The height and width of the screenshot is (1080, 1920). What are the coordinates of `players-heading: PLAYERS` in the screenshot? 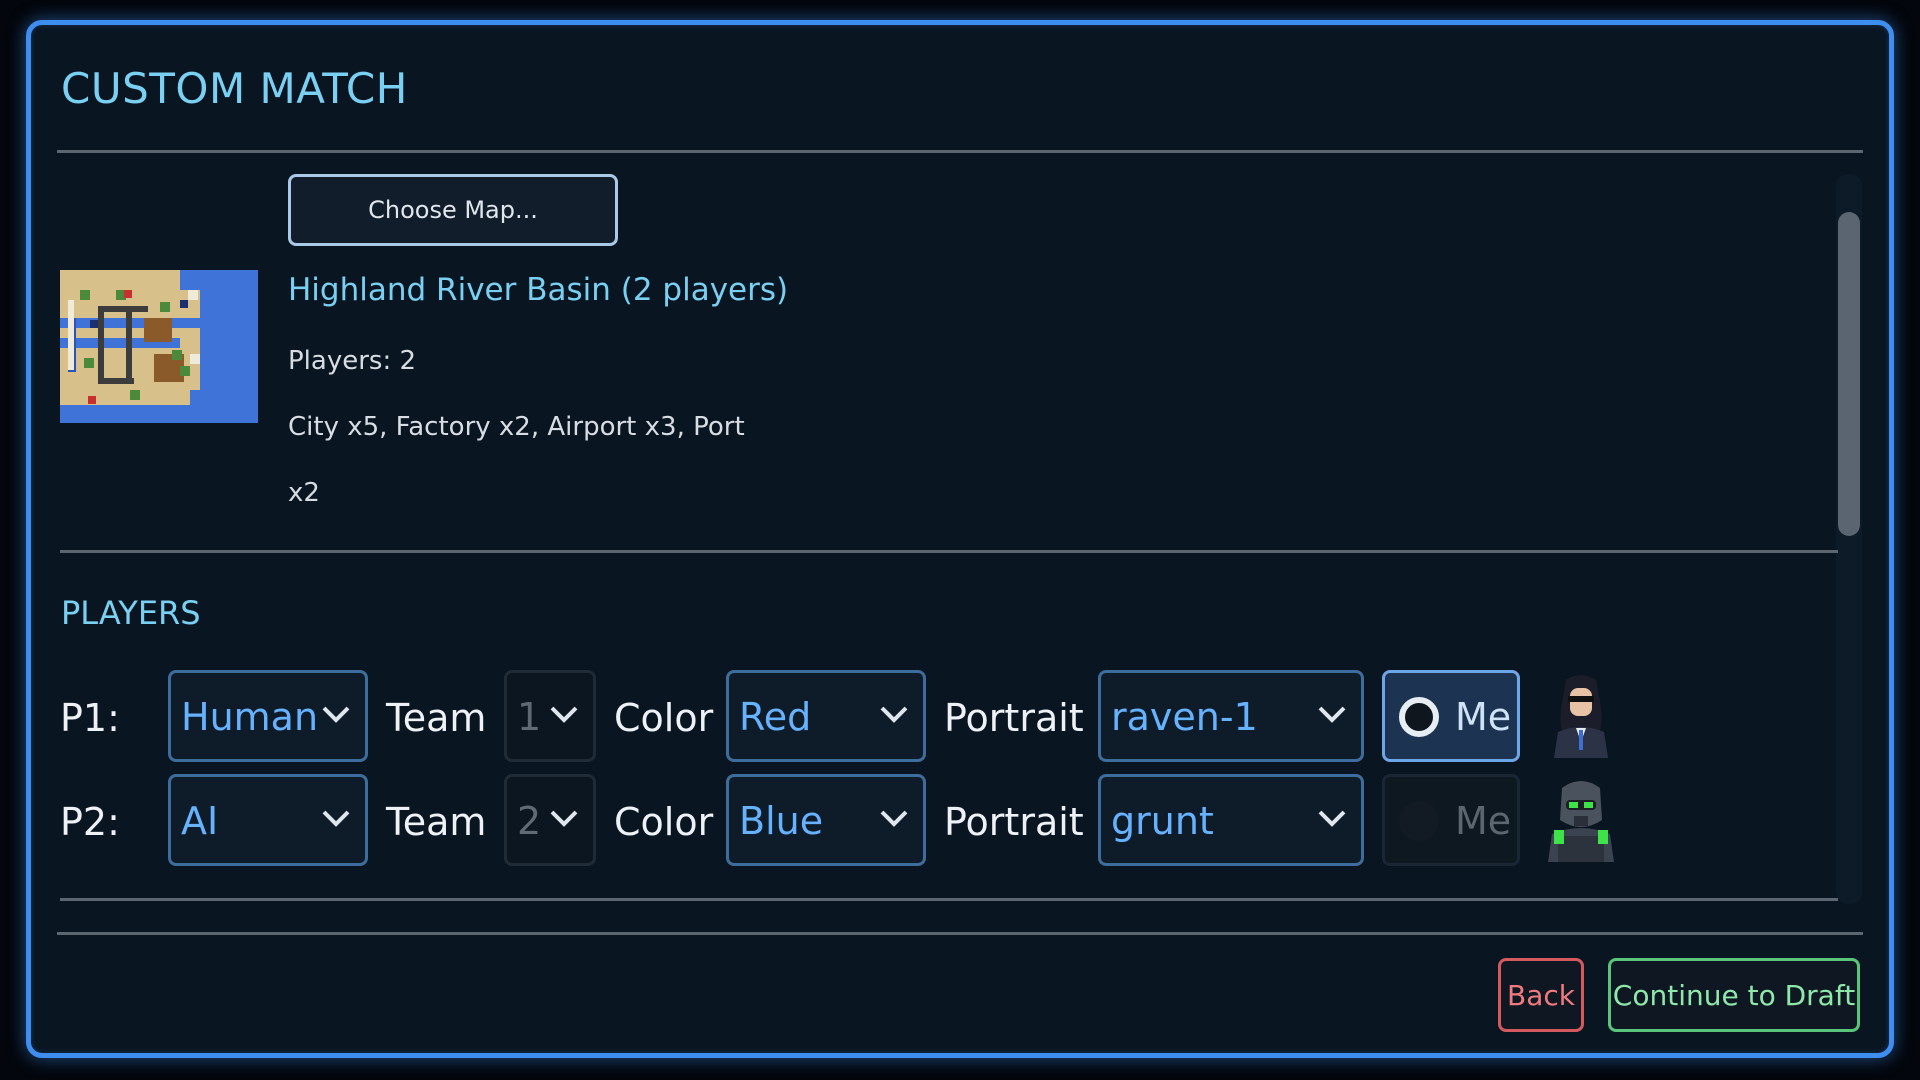 It's located at (131, 613).